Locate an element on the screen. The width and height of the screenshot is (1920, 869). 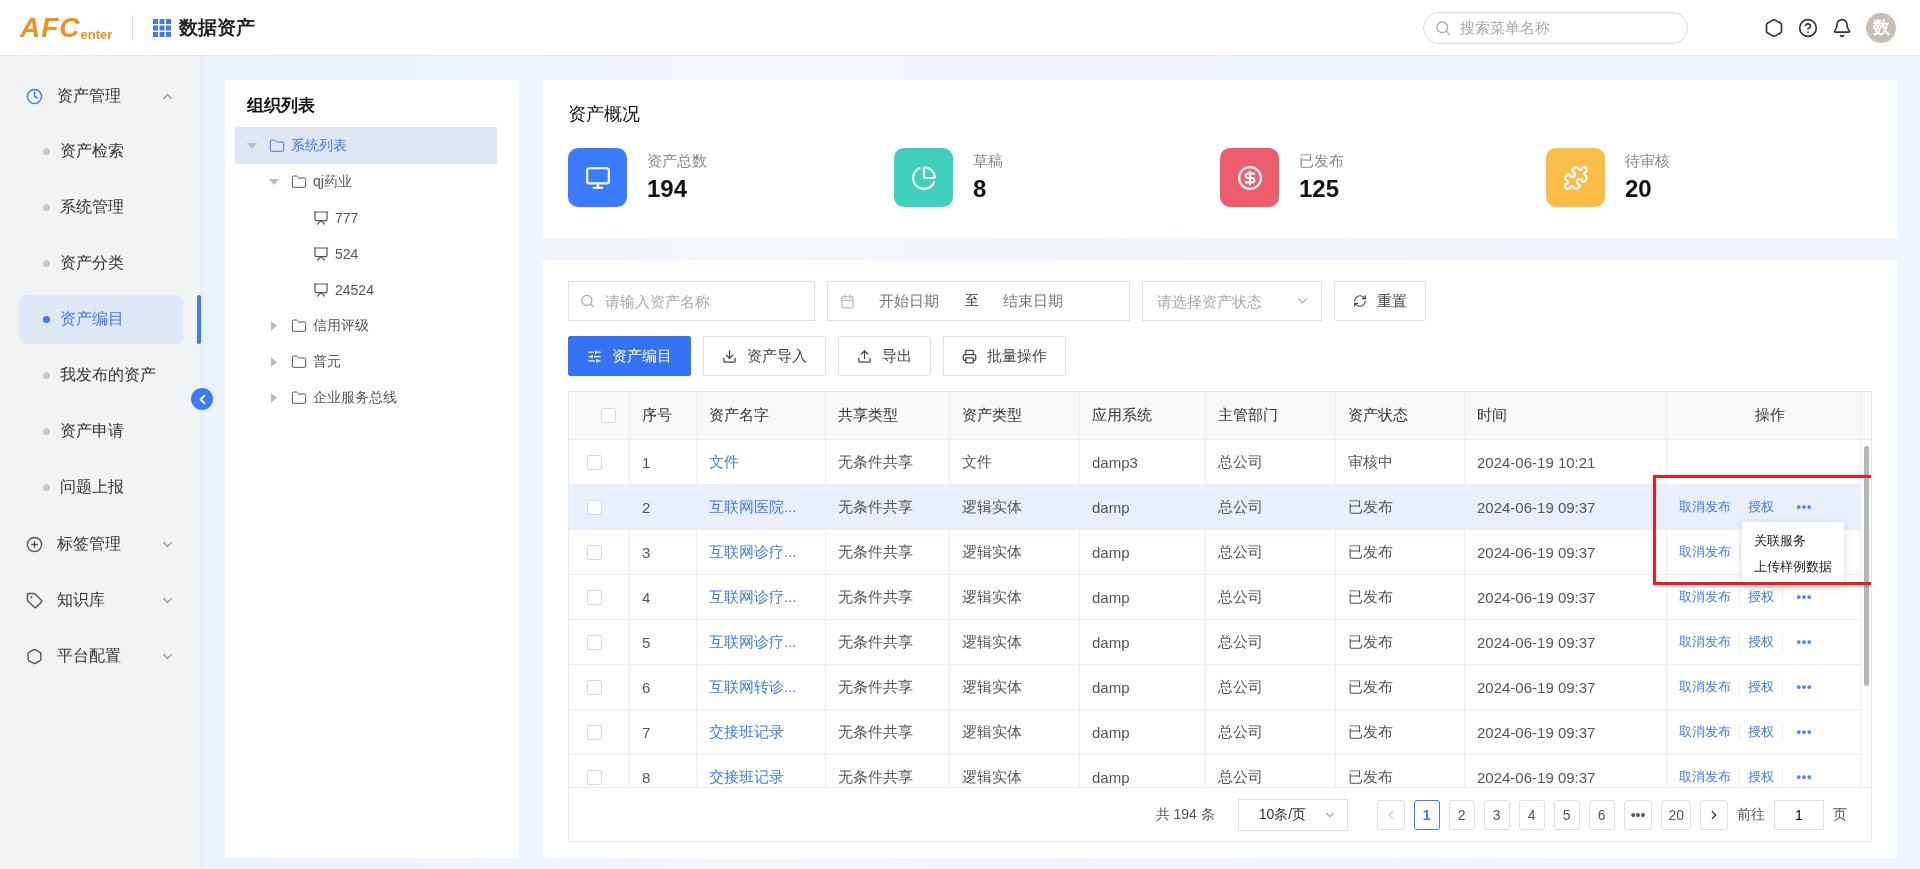
action-button: 批量操作 is located at coordinates (1004, 356).